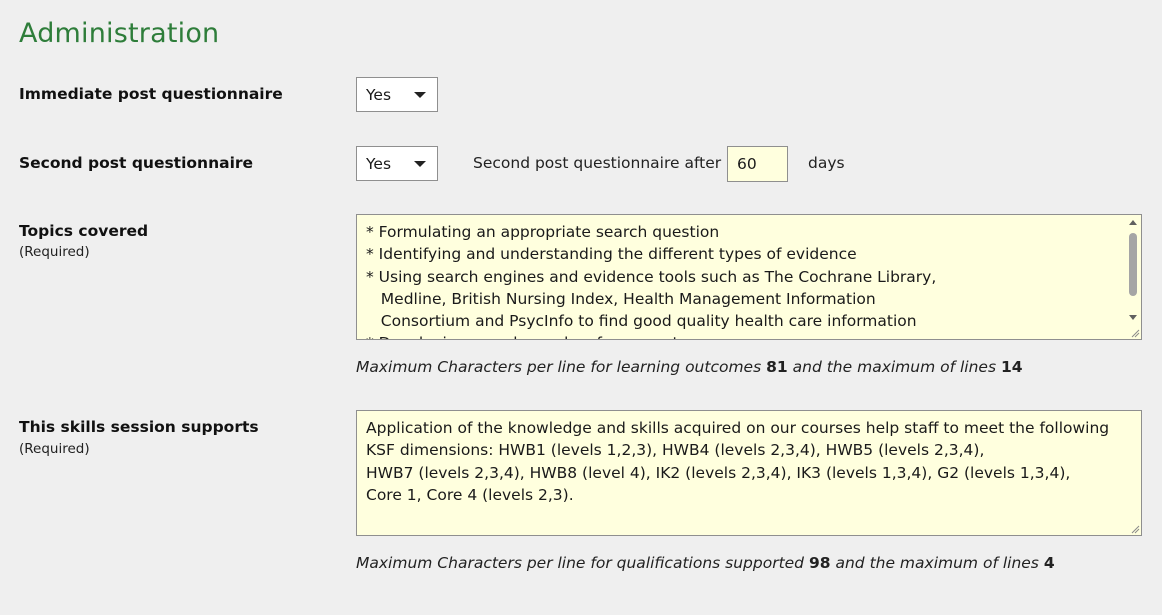 This screenshot has height=615, width=1162. What do you see at coordinates (597, 163) in the screenshot?
I see `second-post-after-label: Second post questionnaire after` at bounding box center [597, 163].